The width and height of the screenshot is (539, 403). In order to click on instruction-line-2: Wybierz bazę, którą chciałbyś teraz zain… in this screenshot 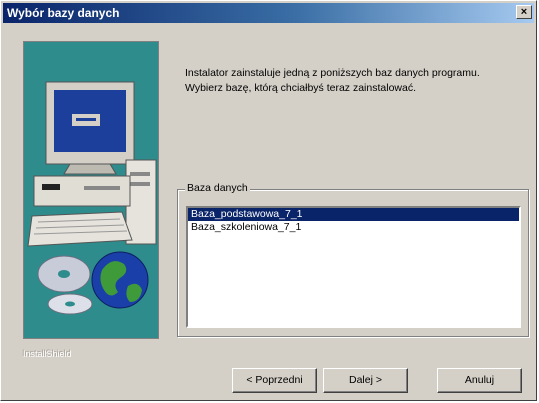, I will do `click(300, 88)`.